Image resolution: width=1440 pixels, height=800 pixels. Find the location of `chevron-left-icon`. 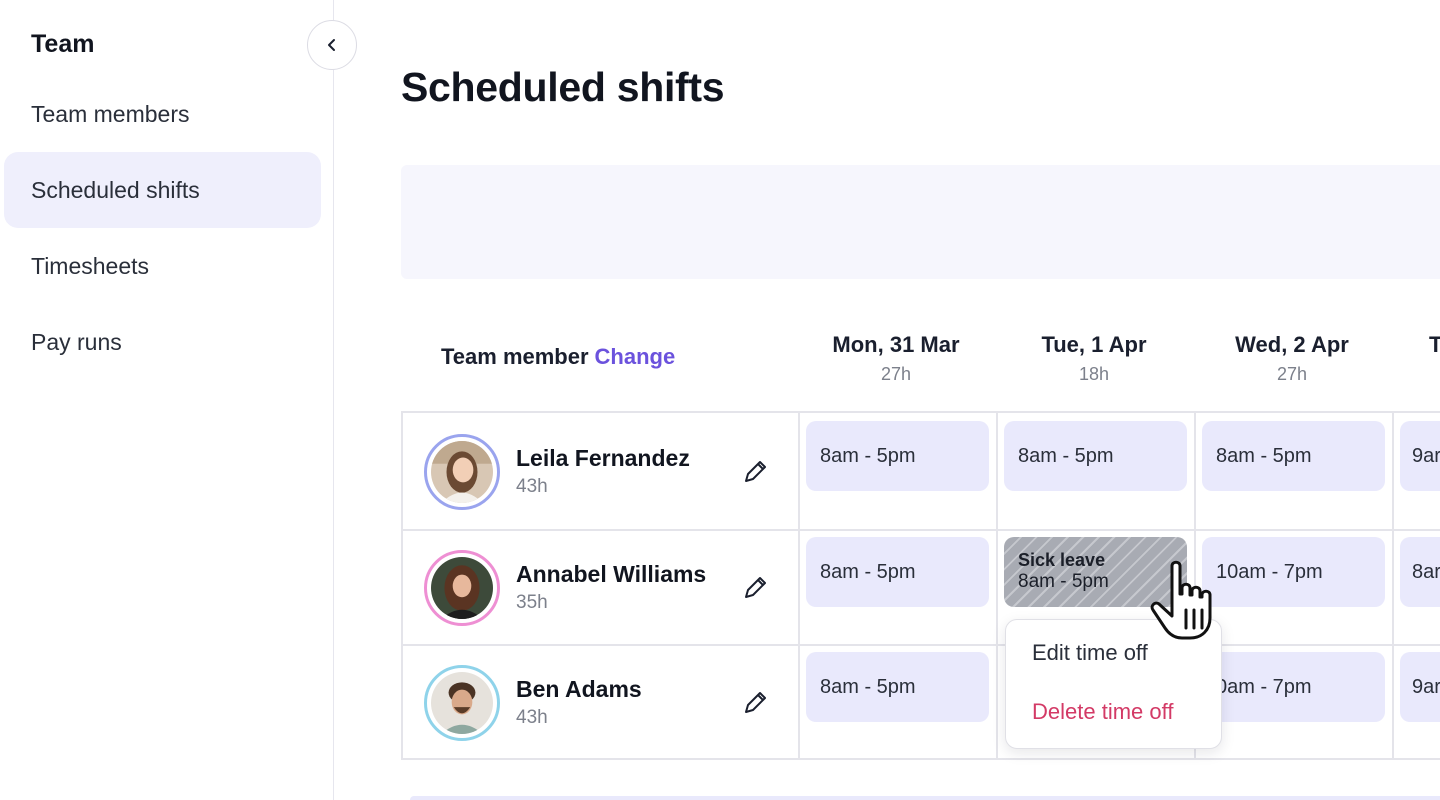

chevron-left-icon is located at coordinates (331, 45).